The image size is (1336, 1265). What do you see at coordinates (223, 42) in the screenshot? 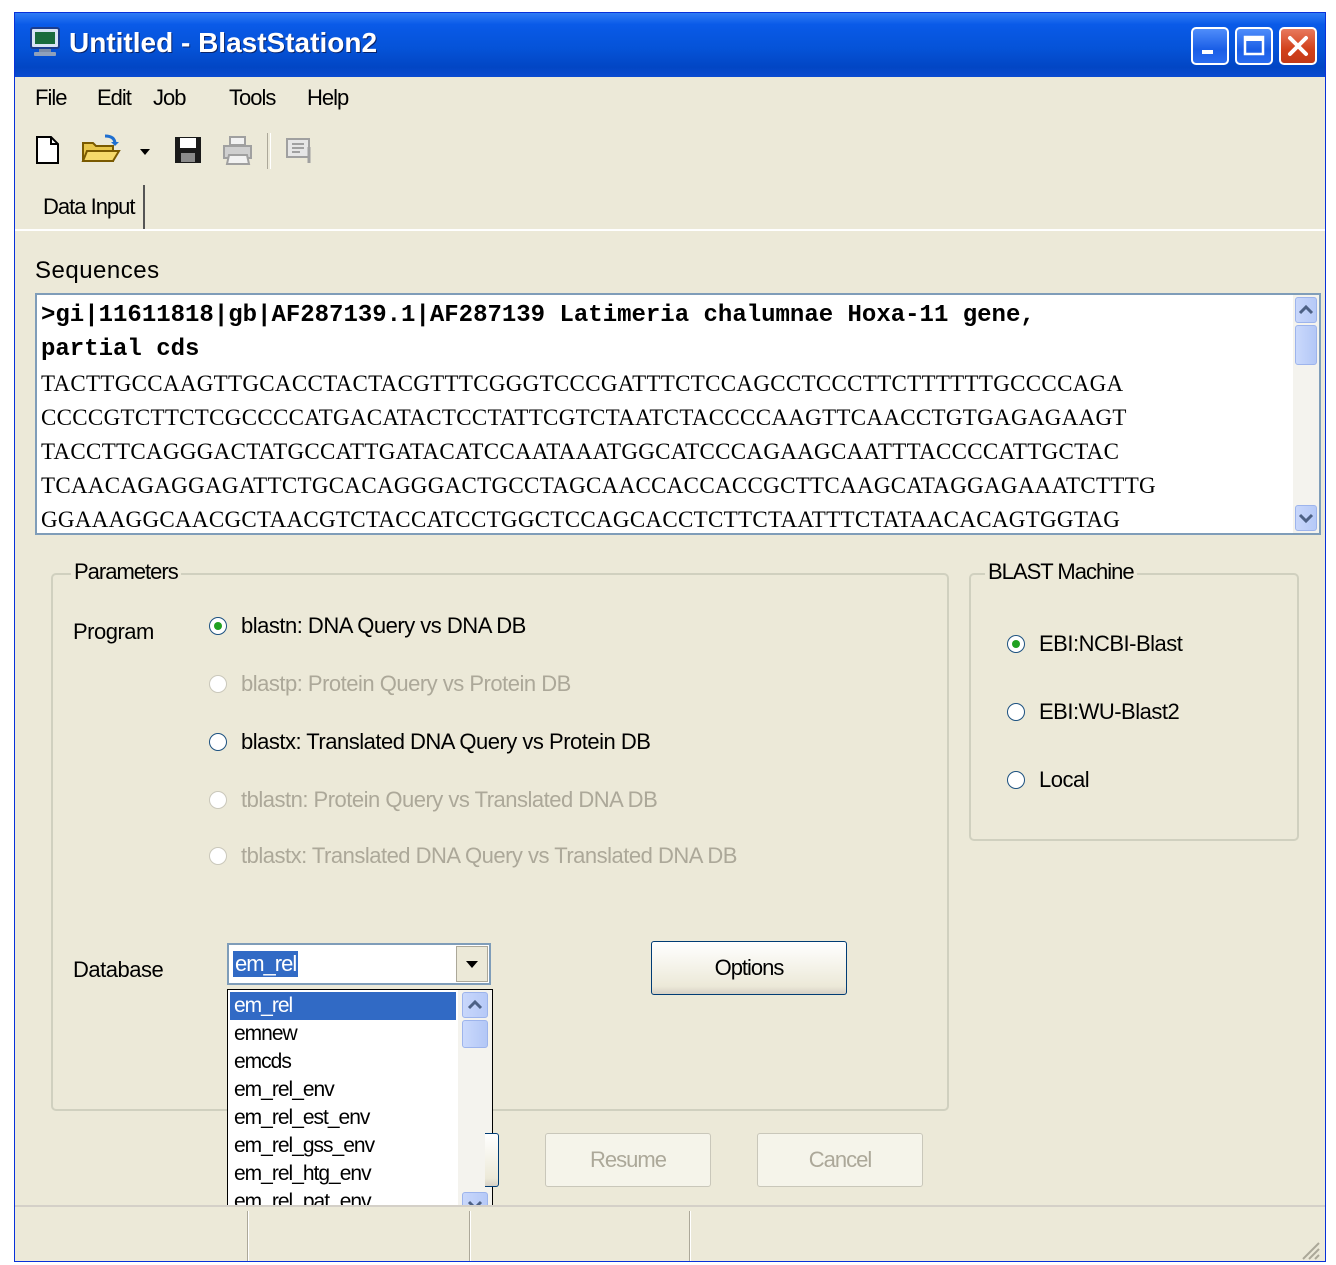
I see `window-title: Untitled - BlastStation2` at bounding box center [223, 42].